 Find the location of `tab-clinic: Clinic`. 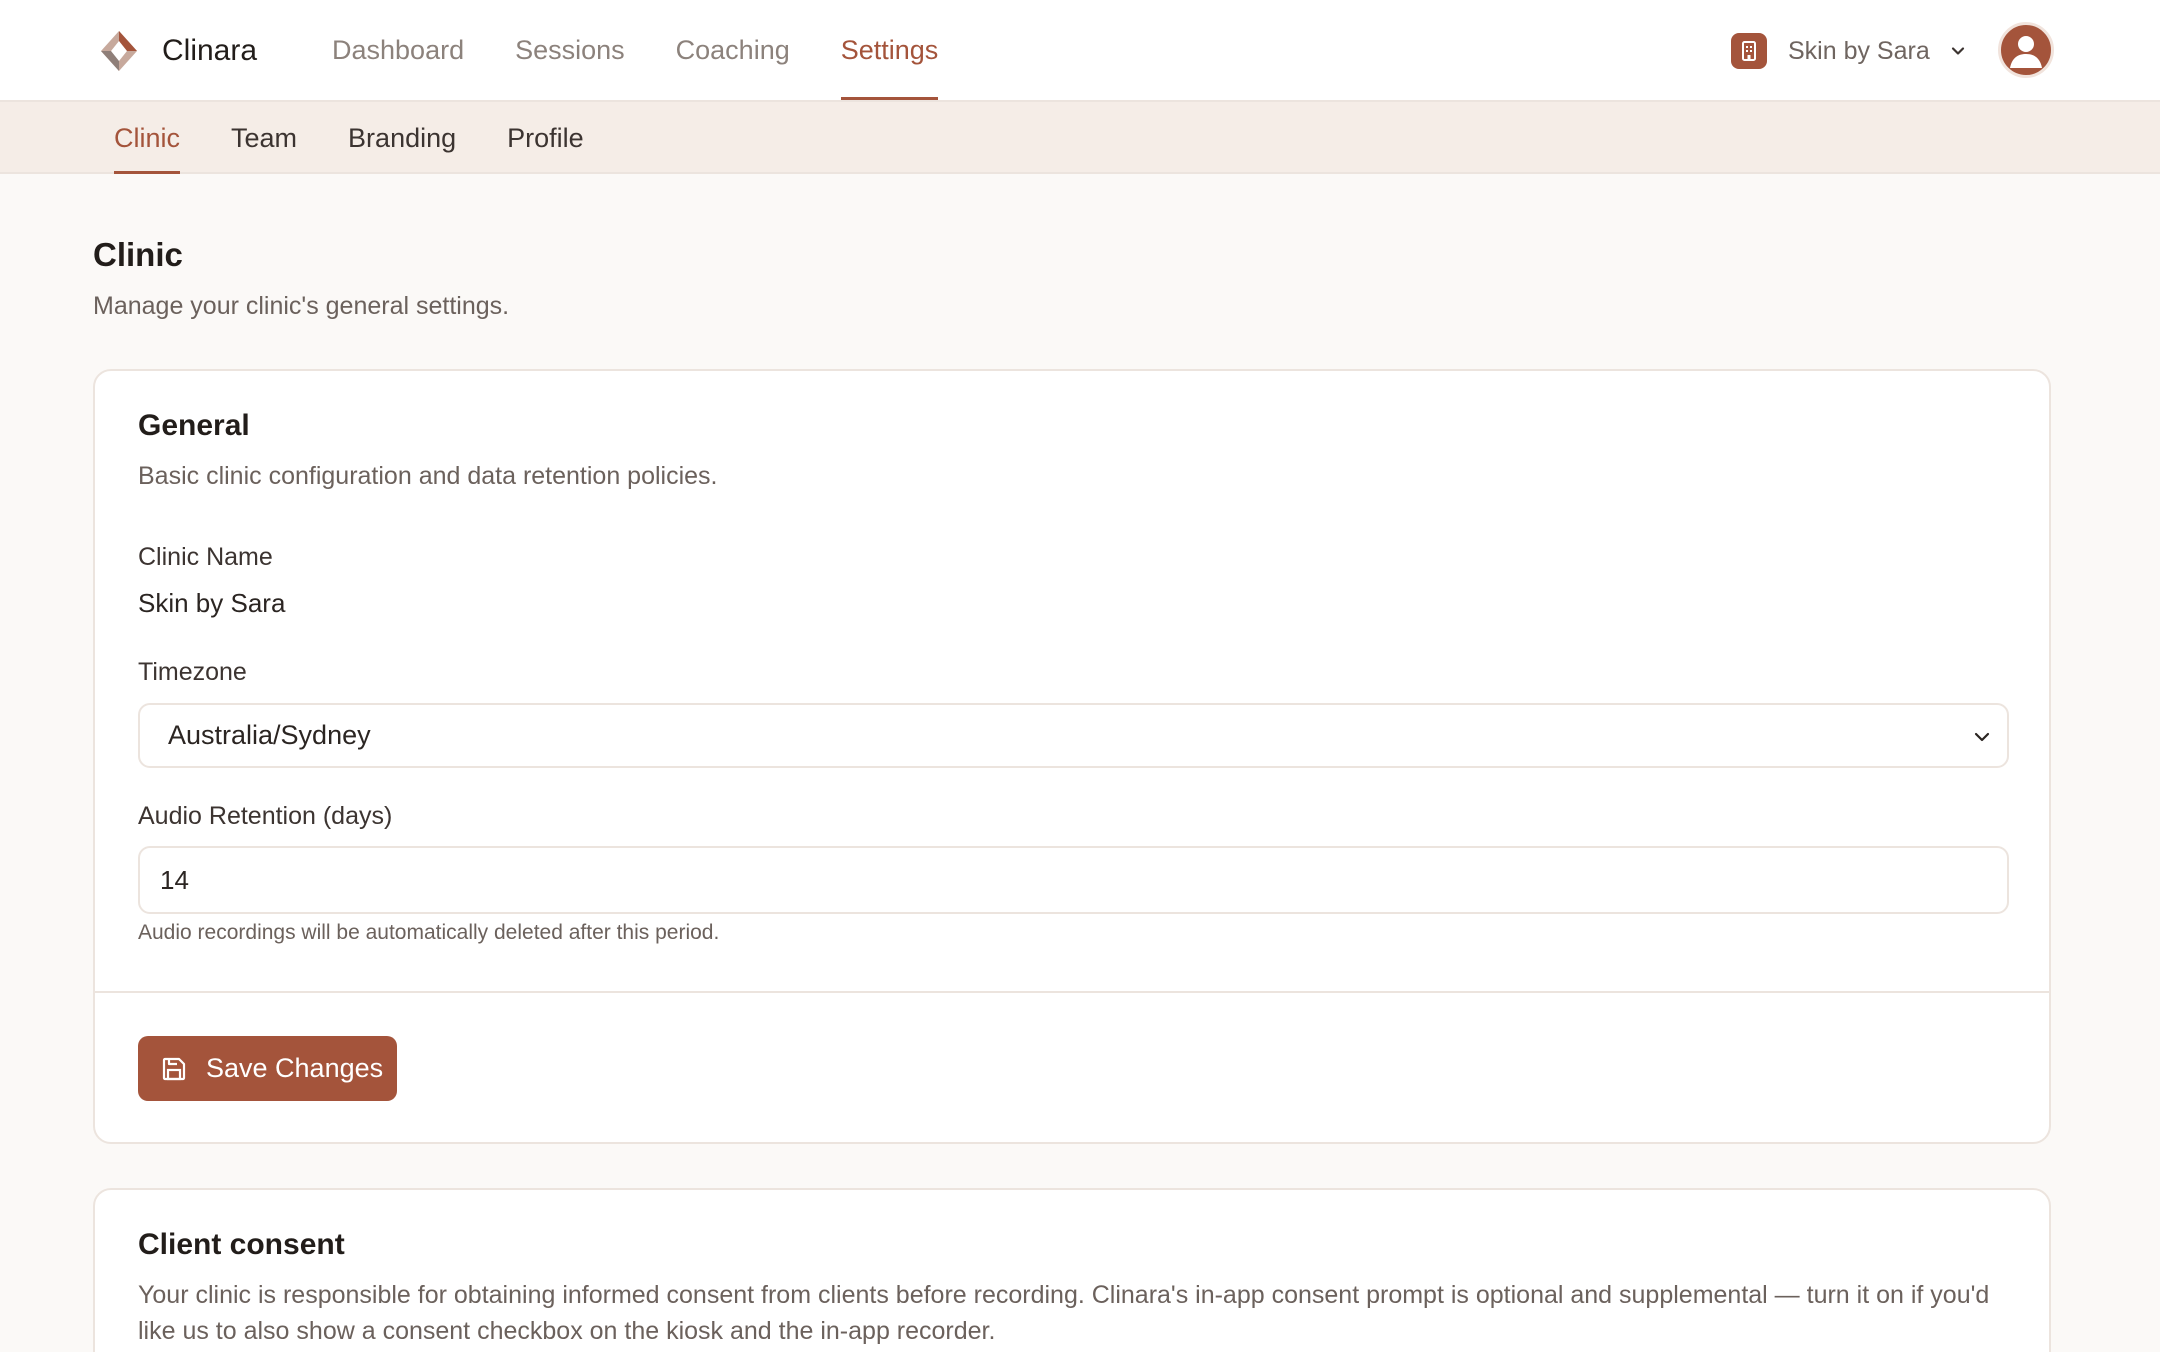

tab-clinic: Clinic is located at coordinates (147, 138).